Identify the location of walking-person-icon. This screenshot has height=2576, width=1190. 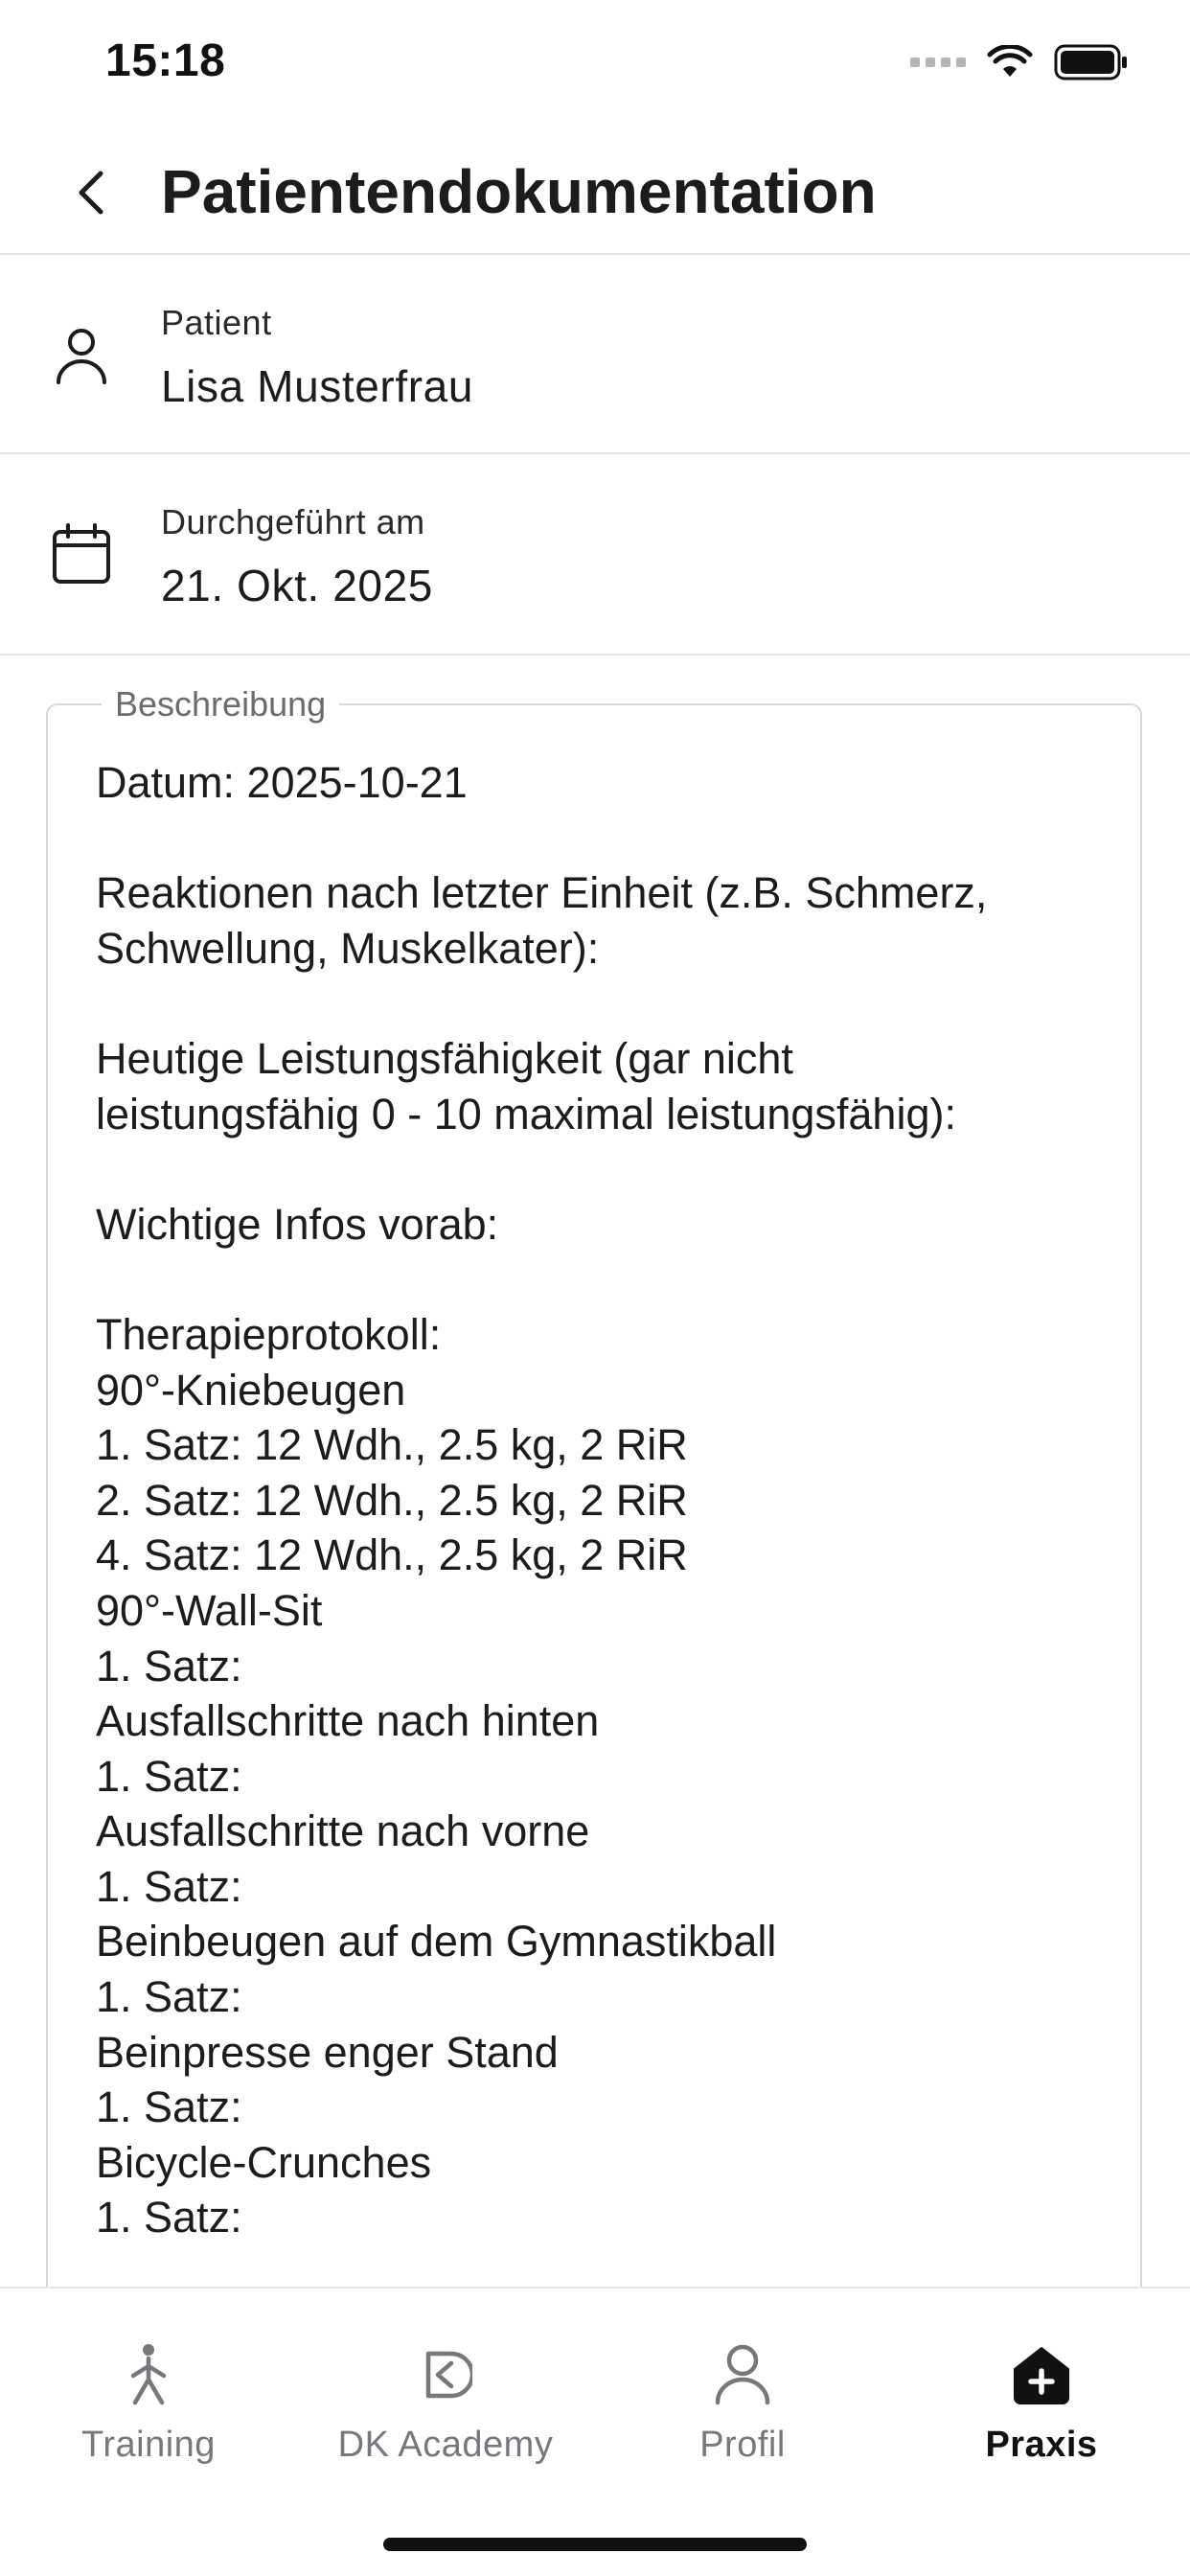
(148, 2374).